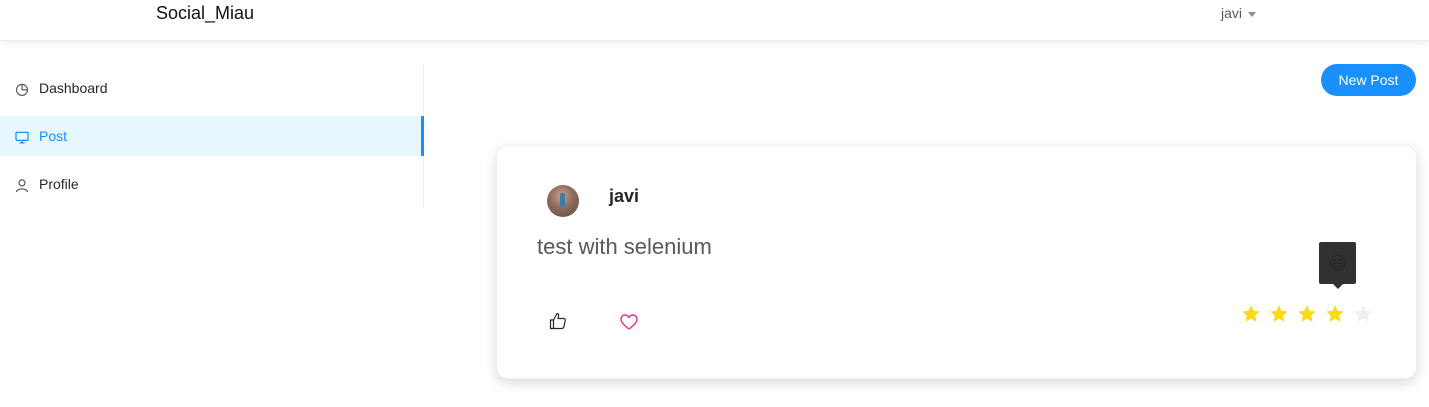 Image resolution: width=1429 pixels, height=407 pixels. What do you see at coordinates (714, 20) in the screenshot?
I see `top-header: Social_Miau javi` at bounding box center [714, 20].